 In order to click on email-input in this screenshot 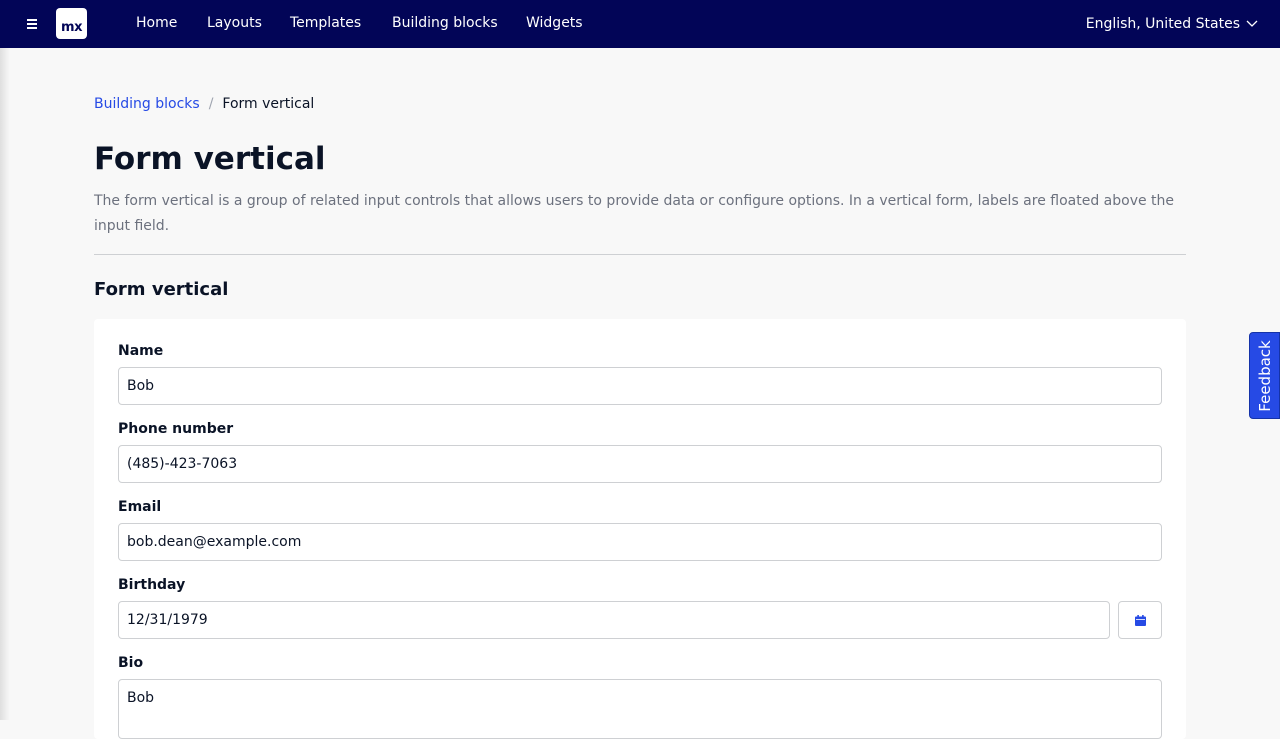, I will do `click(640, 542)`.